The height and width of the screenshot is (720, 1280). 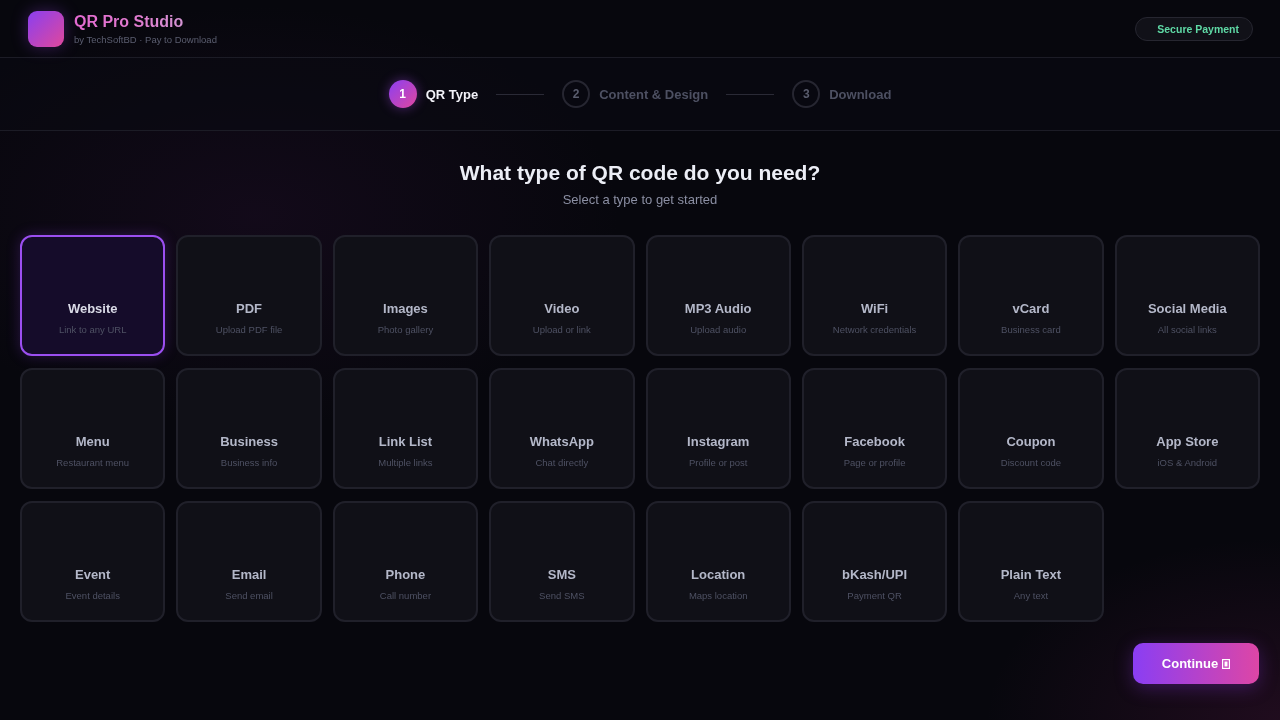 I want to click on option-title: Images, so click(x=405, y=309).